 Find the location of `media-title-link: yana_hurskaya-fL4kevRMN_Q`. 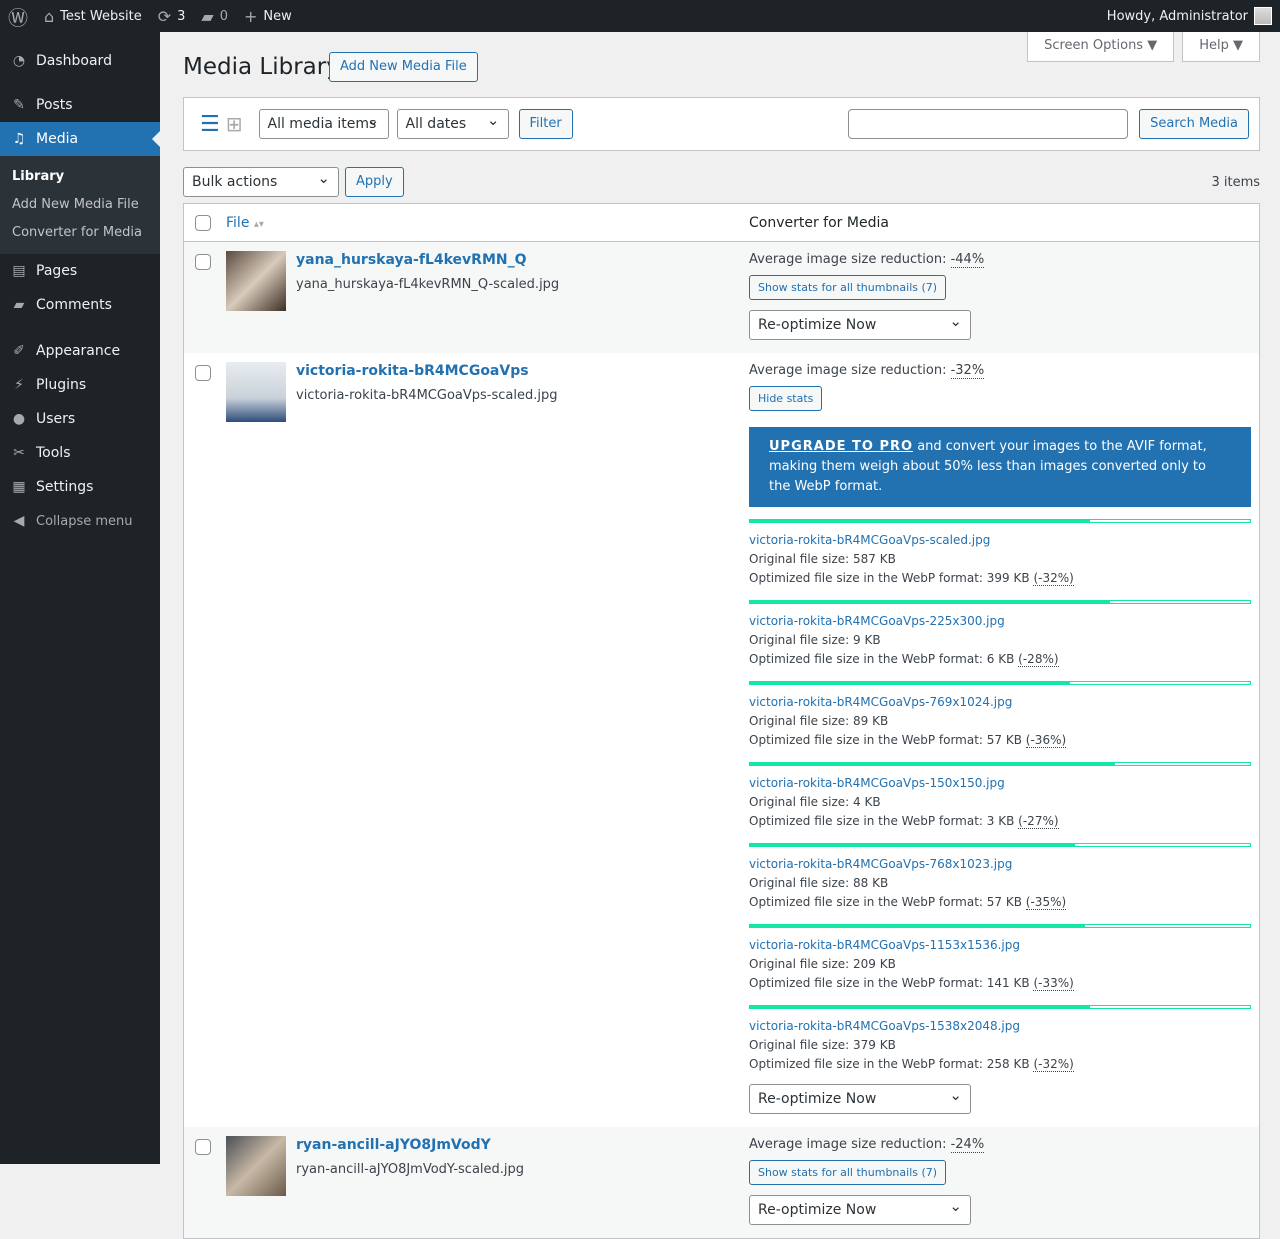

media-title-link: yana_hurskaya-fL4kevRMN_Q is located at coordinates (427, 260).